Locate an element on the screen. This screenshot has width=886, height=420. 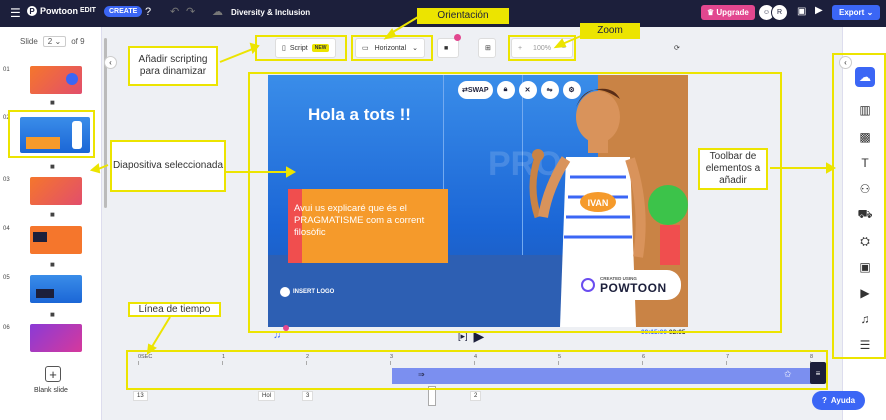
slide-number: 01 is located at coordinates (6, 70).